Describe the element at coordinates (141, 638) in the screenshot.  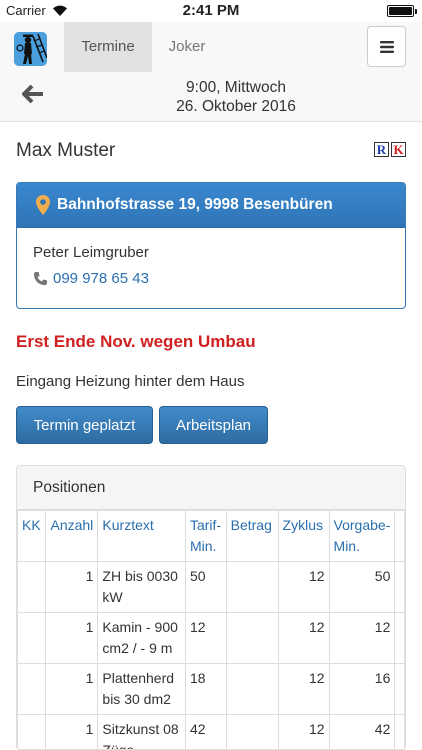
I see `cell-kurztext: Kamin - 900 cm2 / - 9 m` at that location.